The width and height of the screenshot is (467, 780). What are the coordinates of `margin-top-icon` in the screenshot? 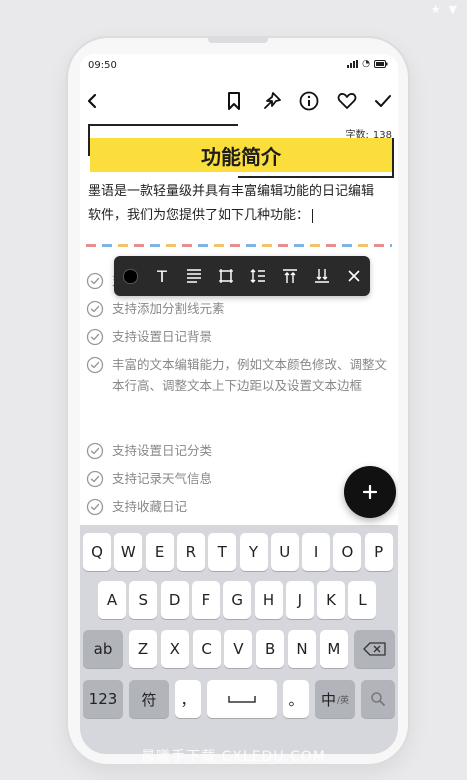 It's located at (290, 276).